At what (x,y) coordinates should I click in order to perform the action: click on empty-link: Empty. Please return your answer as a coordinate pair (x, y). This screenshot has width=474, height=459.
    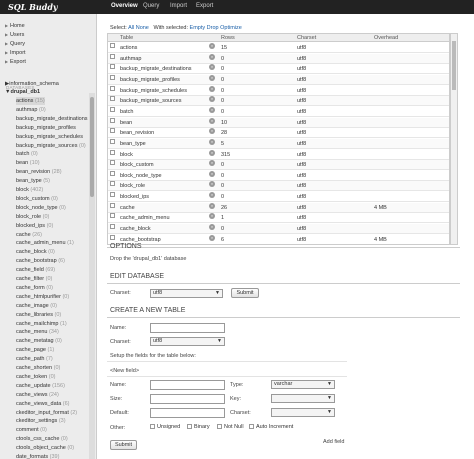
    Looking at the image, I should click on (198, 28).